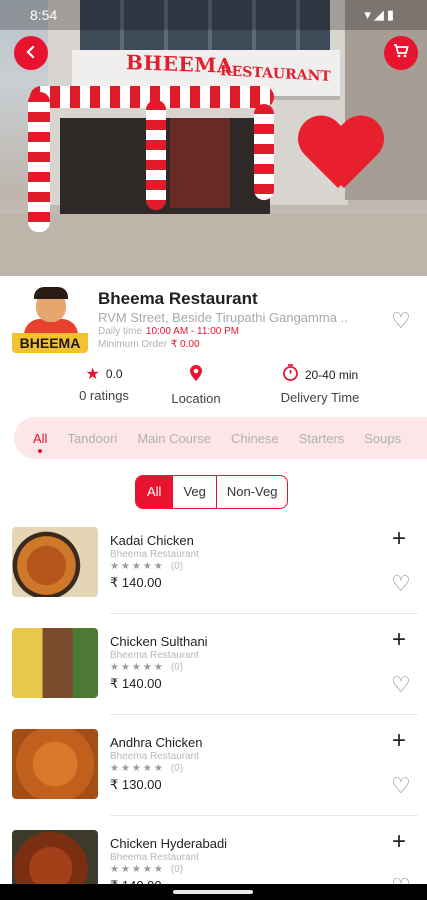 This screenshot has height=900, width=427. I want to click on tab-main-course: Main Course, so click(174, 438).